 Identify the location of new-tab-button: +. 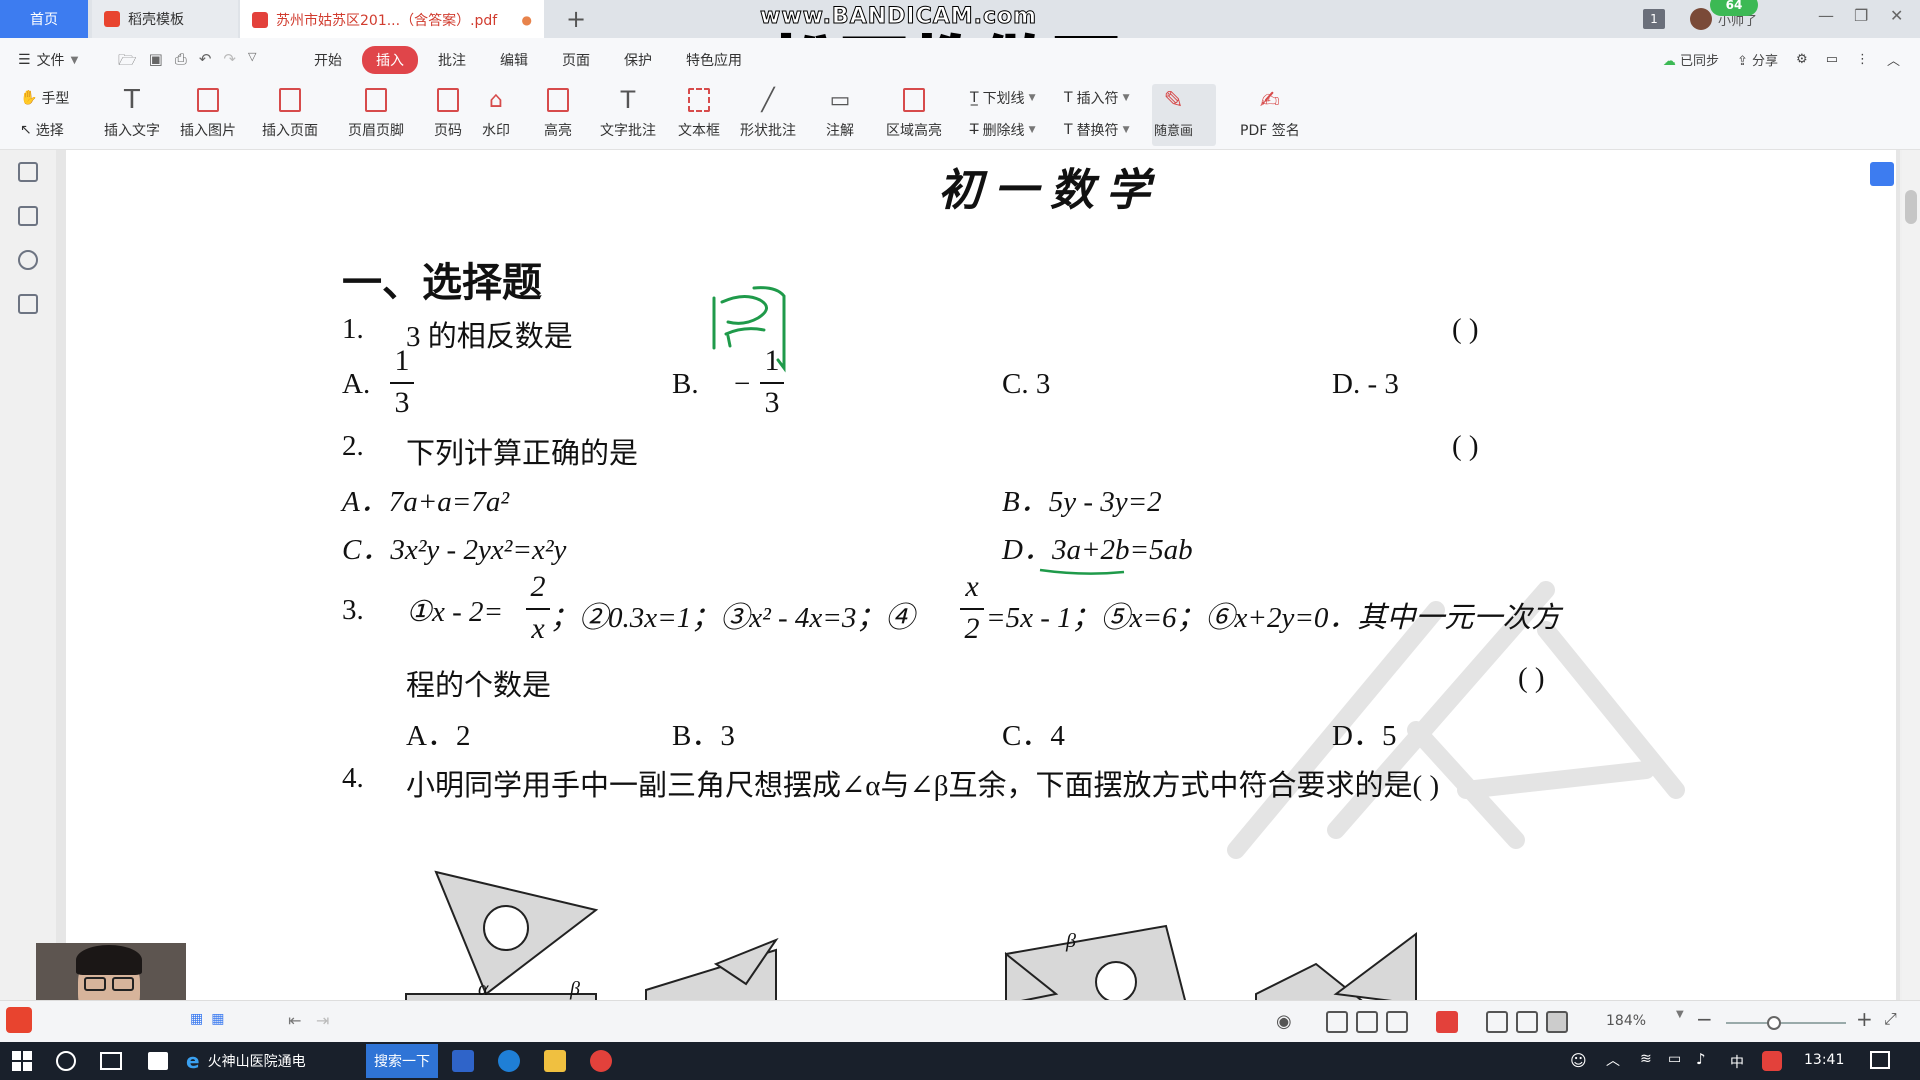
(576, 19).